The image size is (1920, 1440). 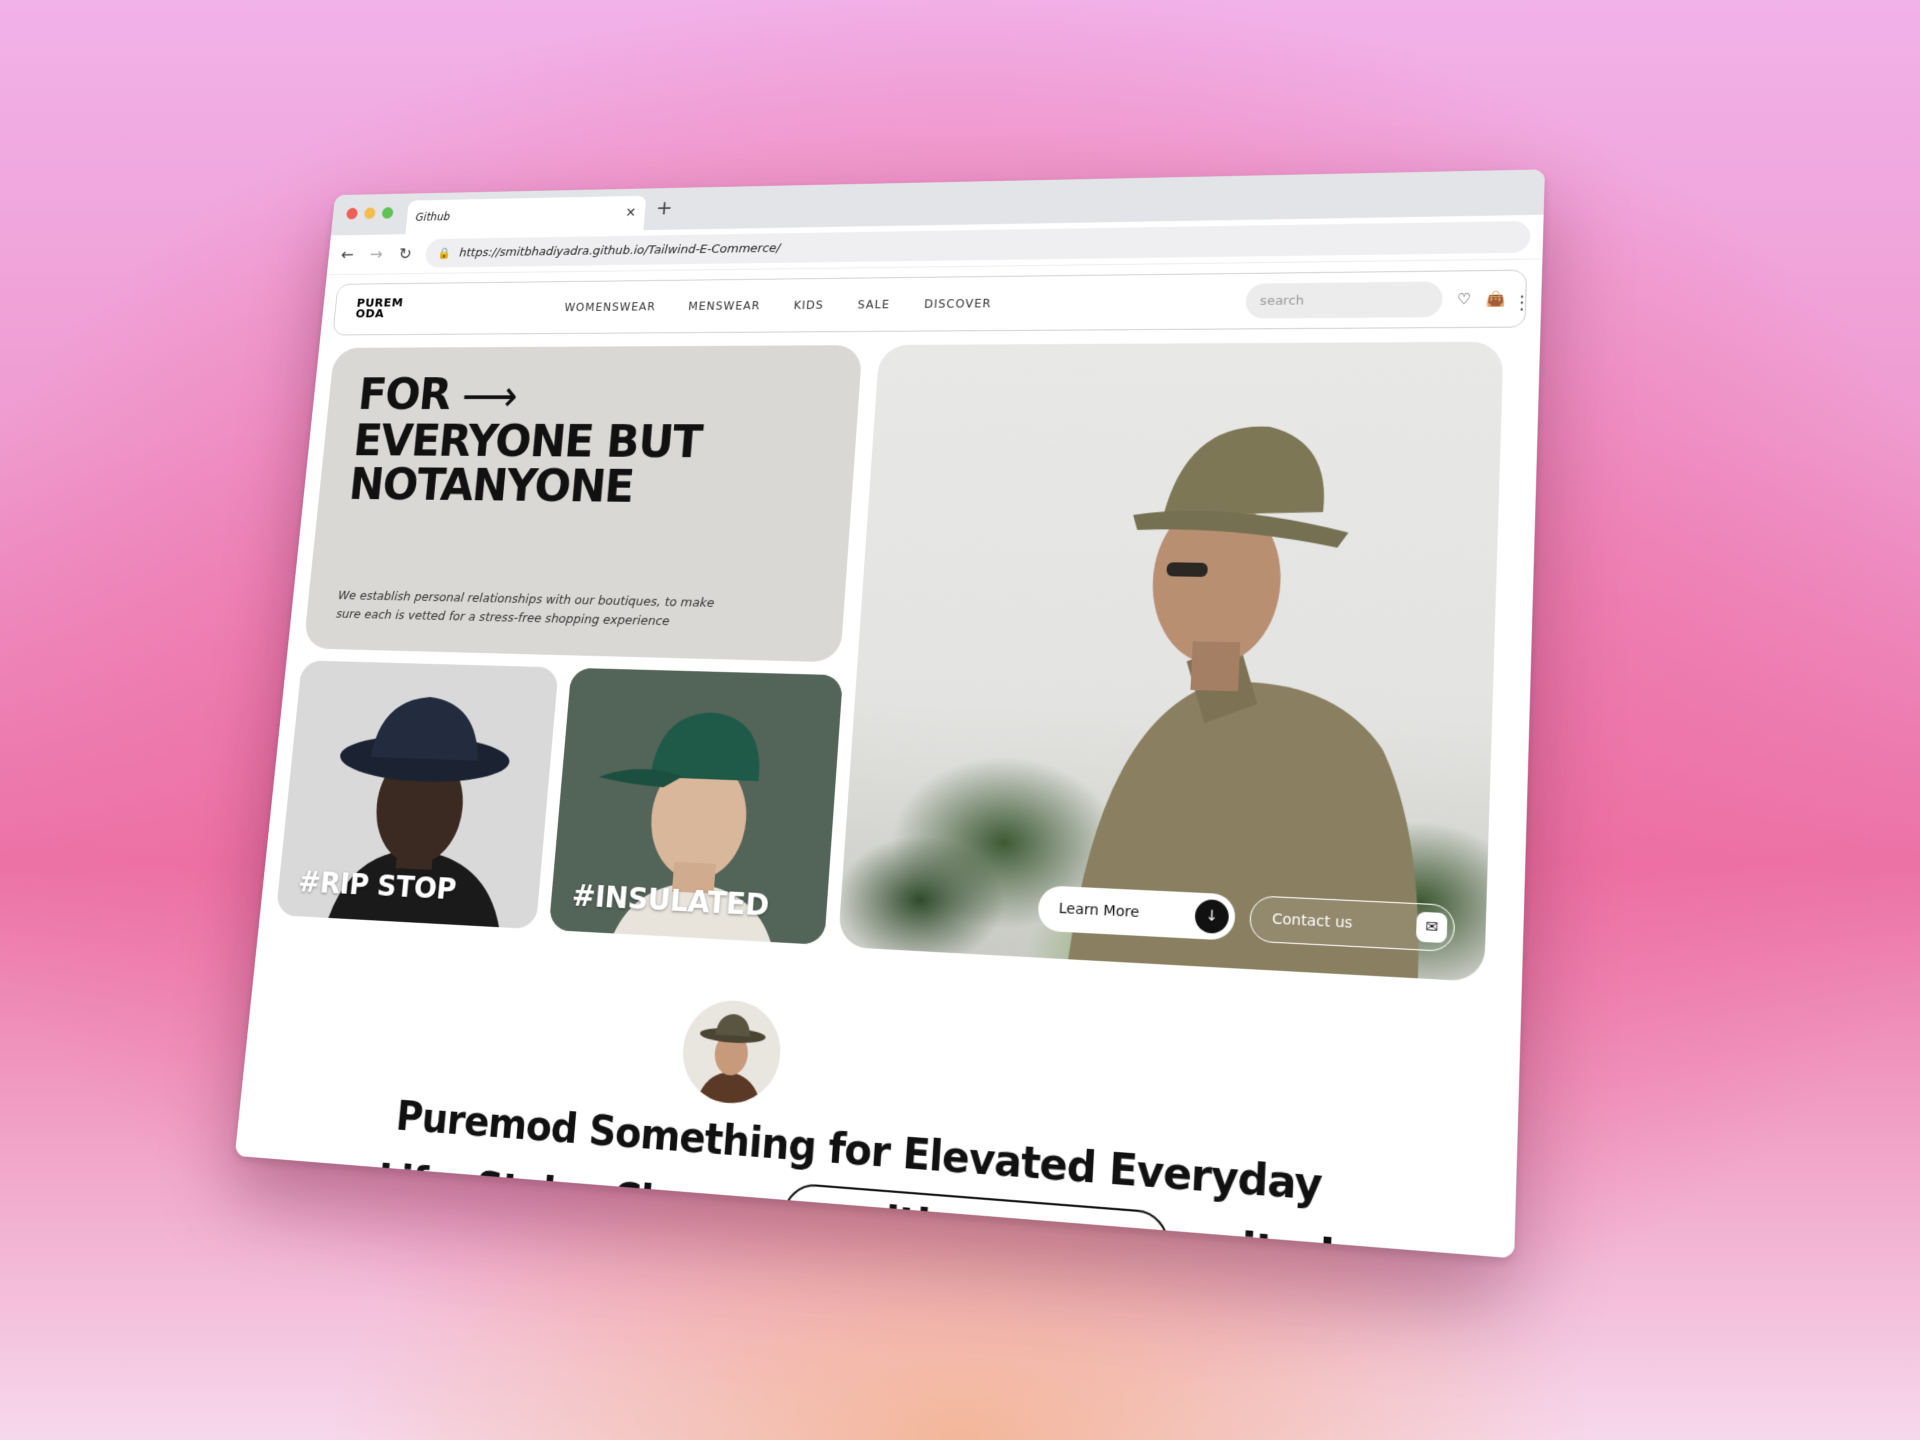 What do you see at coordinates (808, 305) in the screenshot?
I see `nav-kids: KIDS` at bounding box center [808, 305].